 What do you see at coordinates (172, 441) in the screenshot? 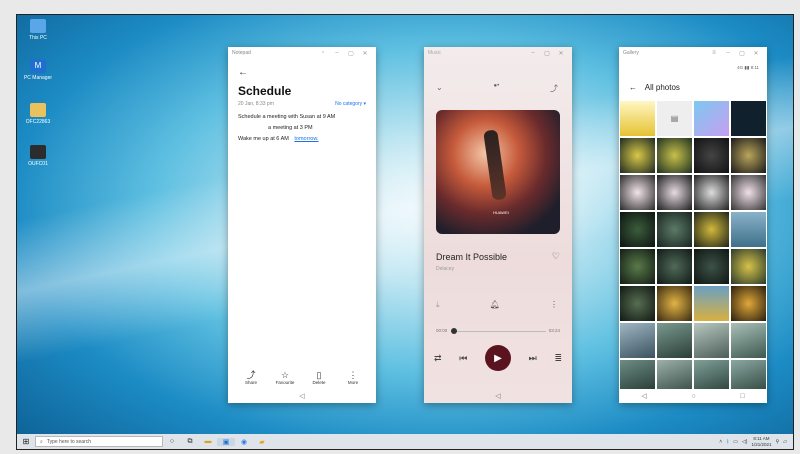
I see `cortana-icon: ○` at bounding box center [172, 441].